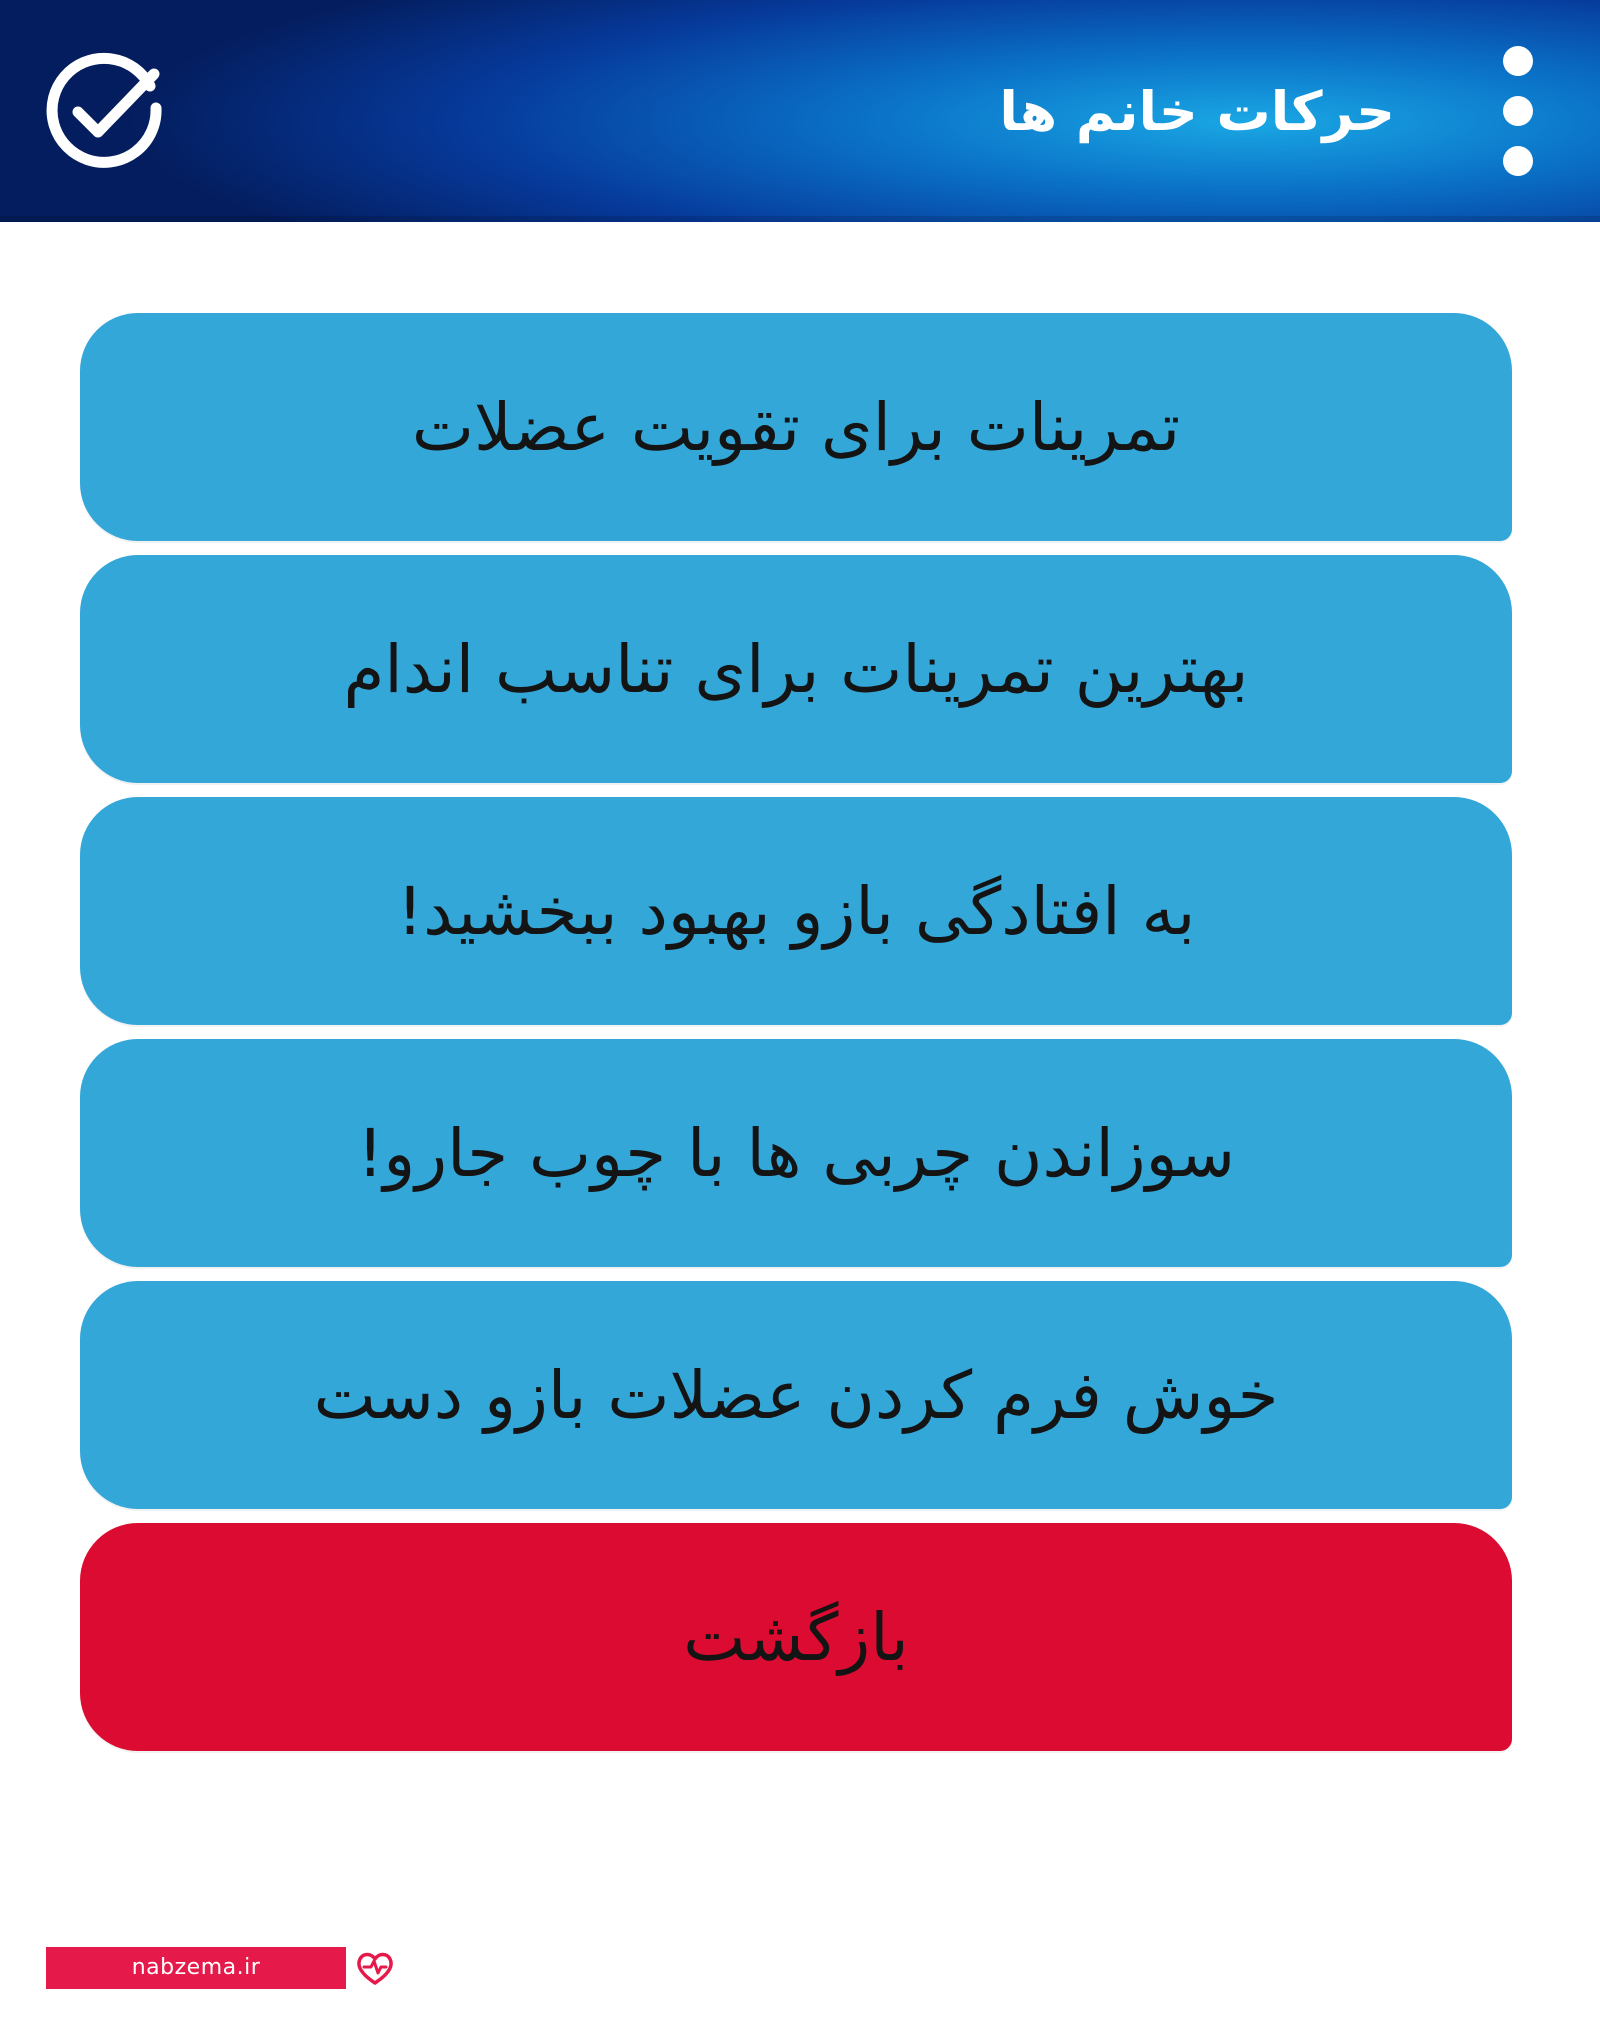  I want to click on menu-item-shape-arm-muscles: خوش فرم کردن عضلات بازو دست, so click(796, 1395).